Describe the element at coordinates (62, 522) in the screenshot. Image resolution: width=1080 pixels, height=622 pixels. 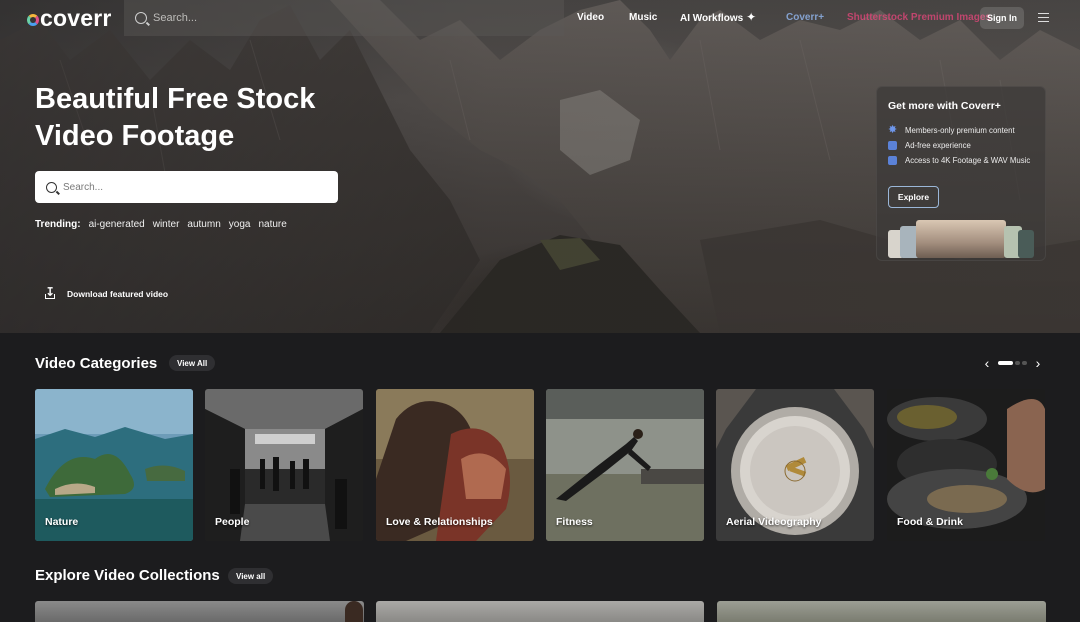
I see `category-label: Nature` at that location.